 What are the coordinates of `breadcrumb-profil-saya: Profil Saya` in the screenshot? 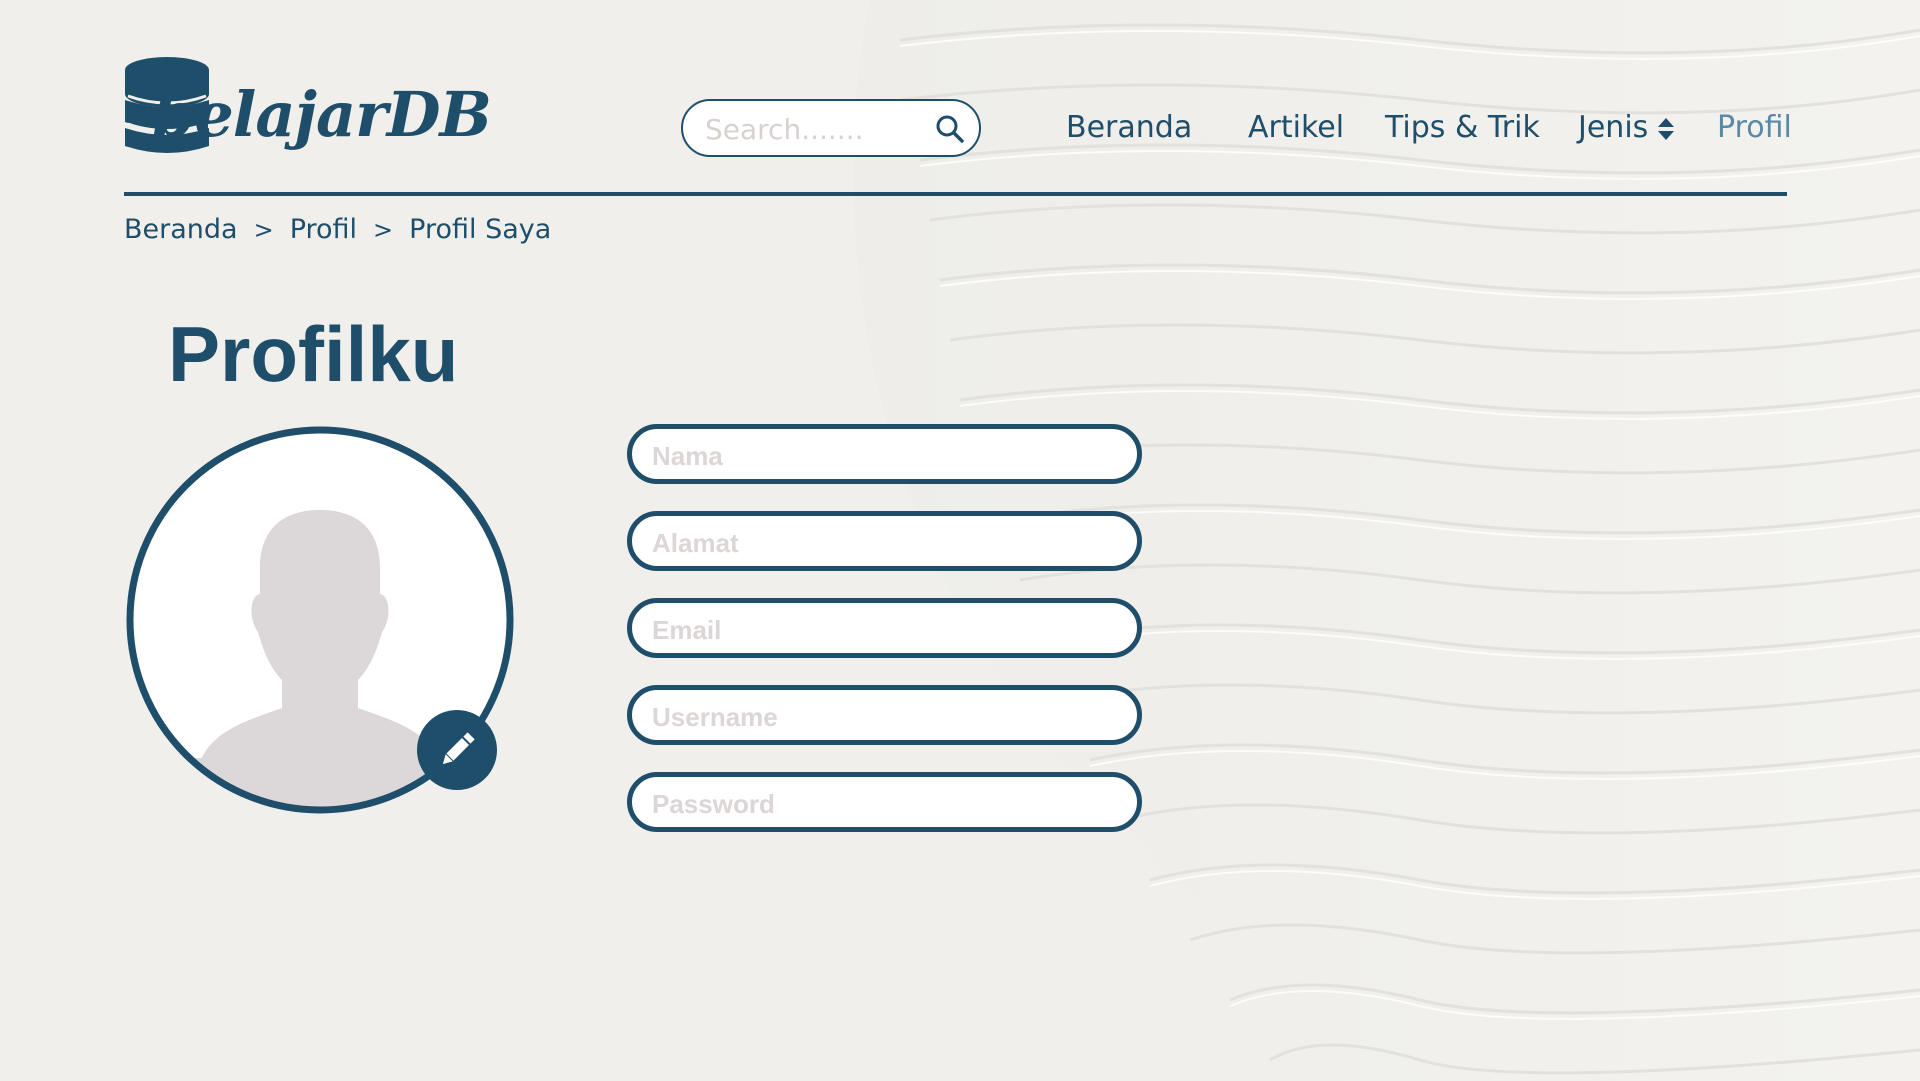 It's located at (480, 229).